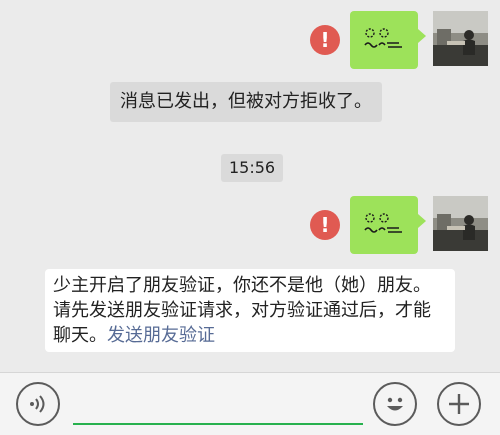 Image resolution: width=500 pixels, height=435 pixels. I want to click on emoji-button, so click(395, 404).